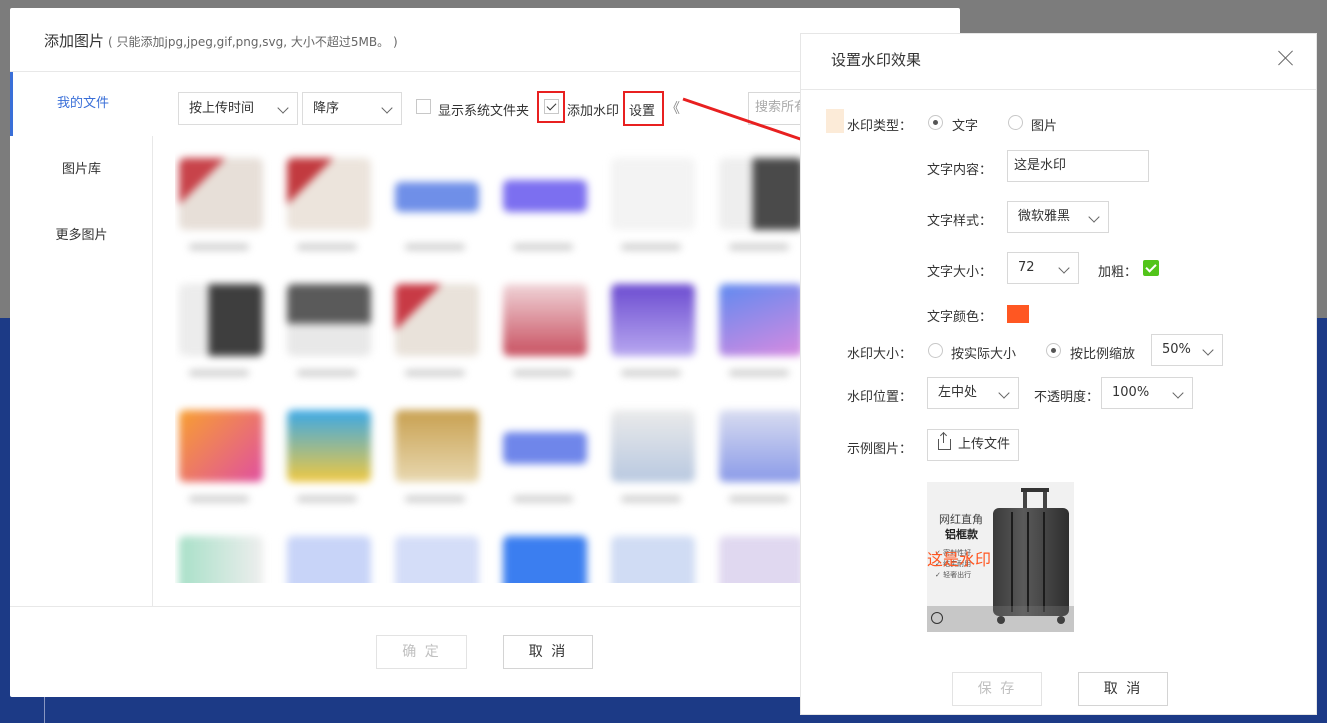  I want to click on dialog-title-text: 添加图片, so click(74, 41).